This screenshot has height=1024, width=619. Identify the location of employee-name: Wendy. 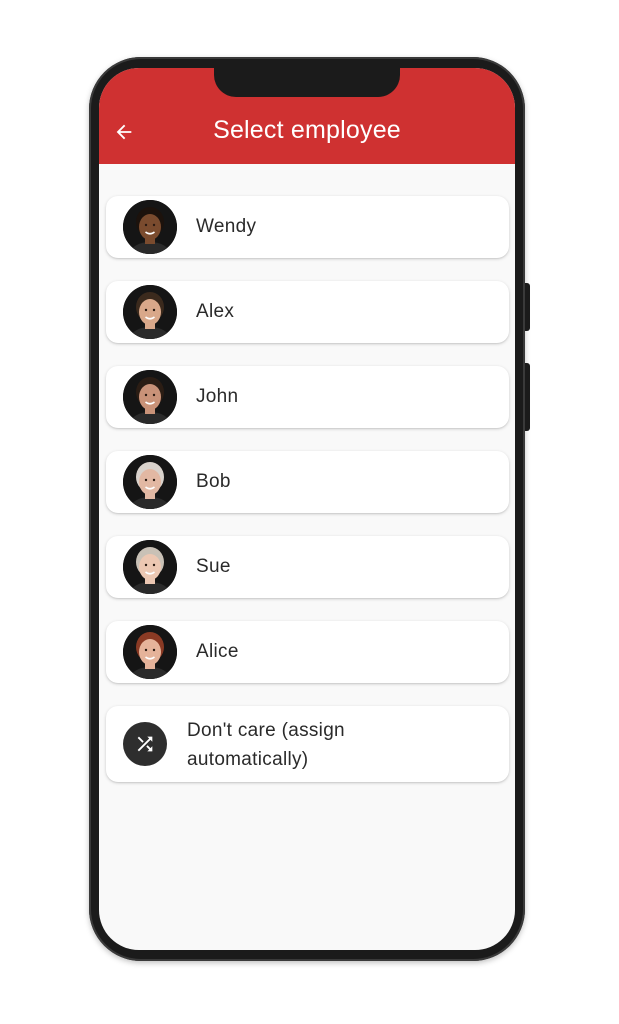
(226, 226).